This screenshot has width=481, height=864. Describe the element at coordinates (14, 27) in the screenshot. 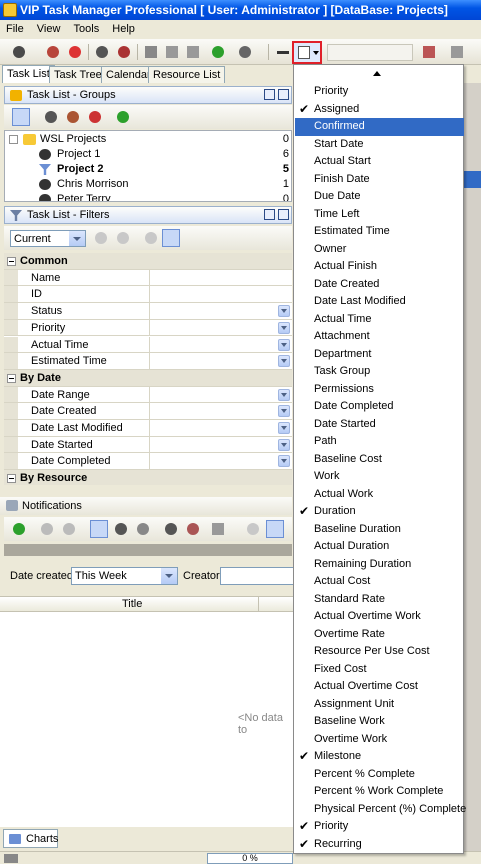

I see `menu-file: File` at that location.